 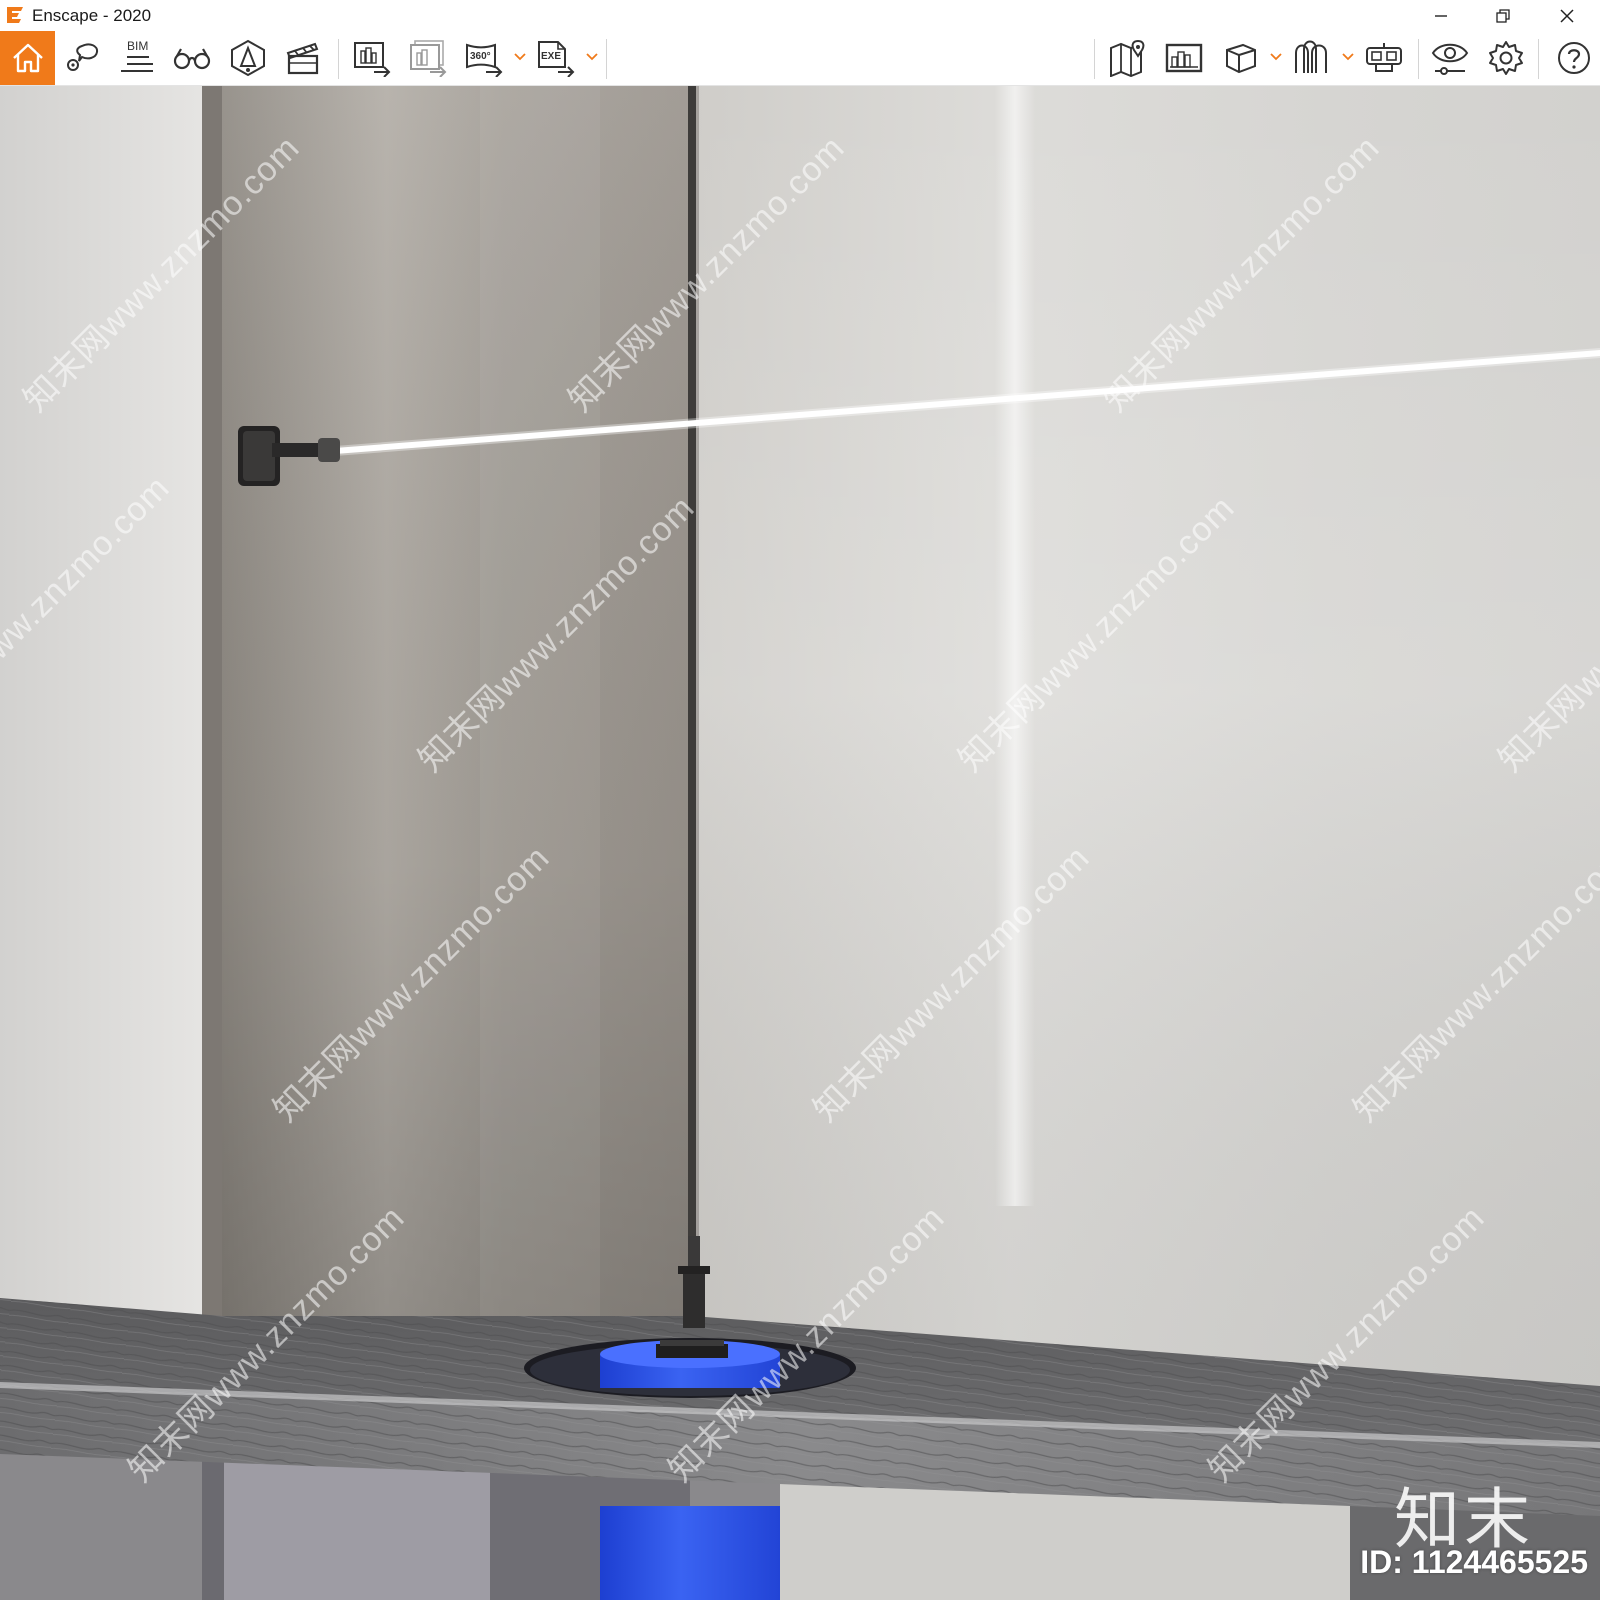 I want to click on minimap-button, so click(x=1184, y=58).